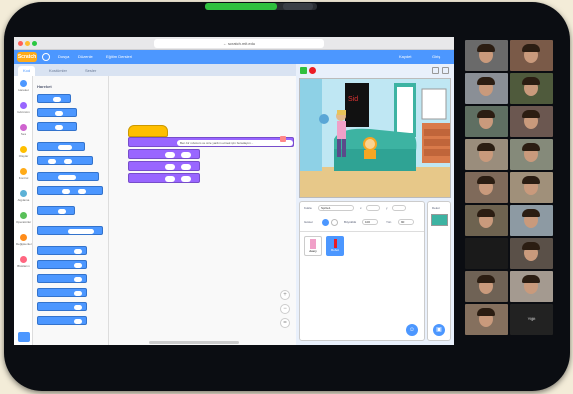 The width and height of the screenshot is (573, 394). Describe the element at coordinates (119, 57) in the screenshot. I see `menu-tutorials: Eğitim Dersleri` at that location.